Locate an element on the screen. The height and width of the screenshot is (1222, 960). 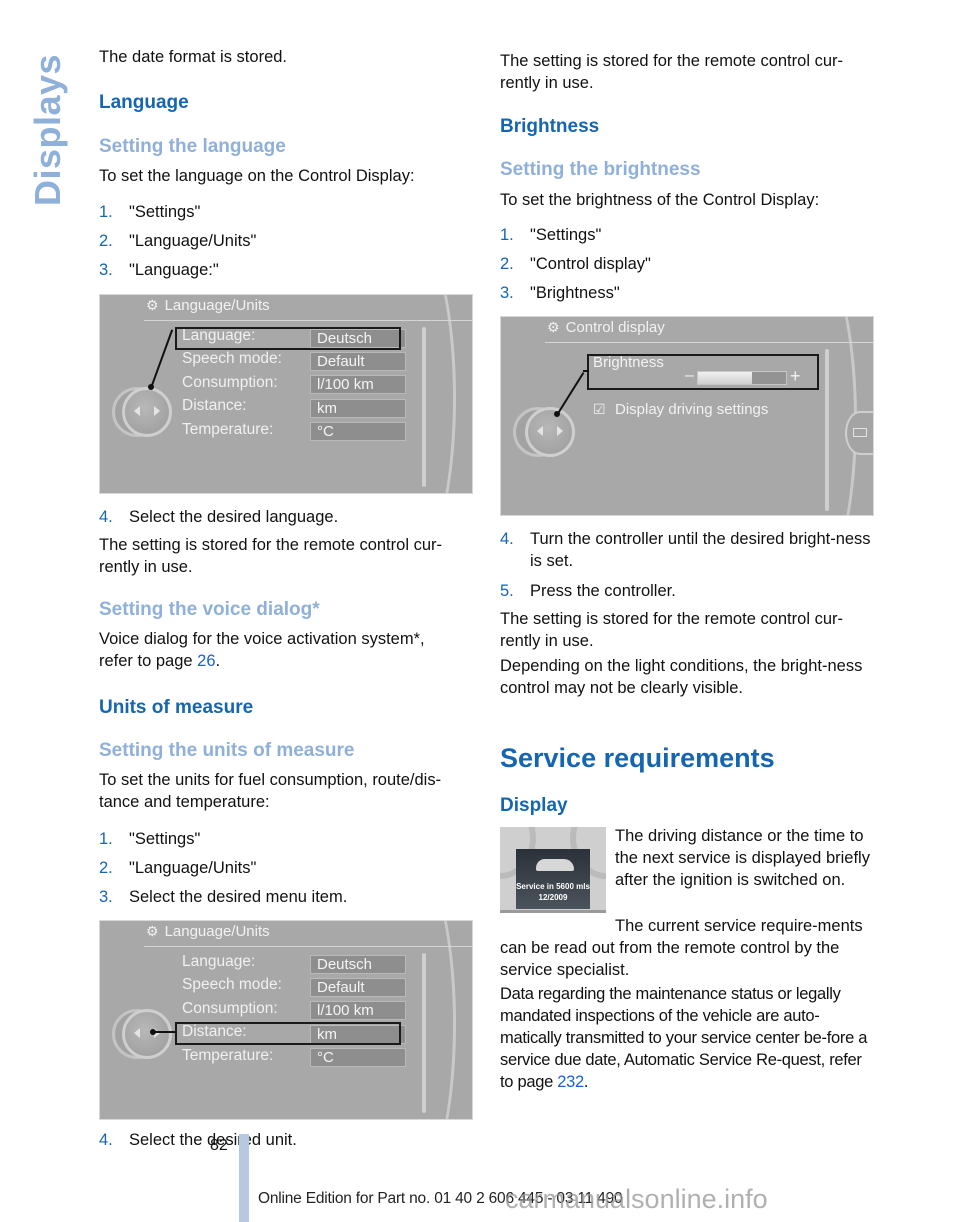
page-link-26: 26 is located at coordinates (206, 661).